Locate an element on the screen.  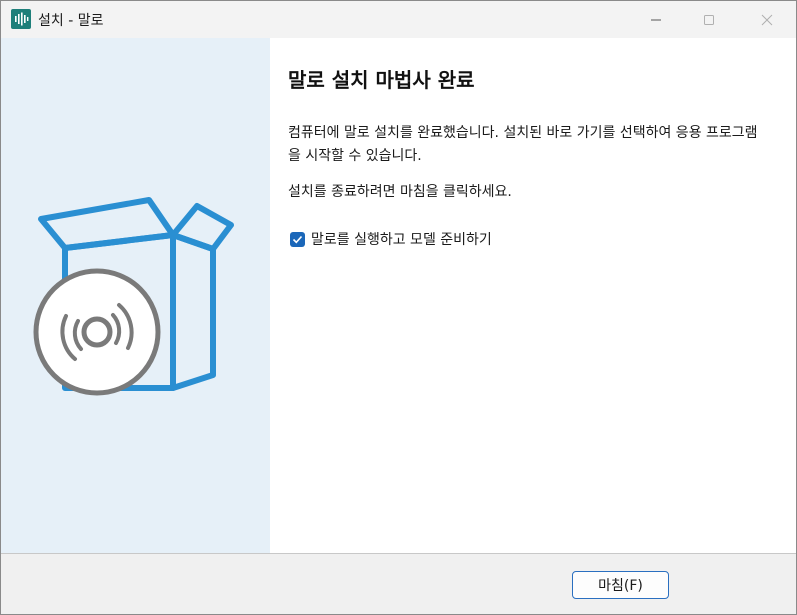
maximize-icon is located at coordinates (709, 19).